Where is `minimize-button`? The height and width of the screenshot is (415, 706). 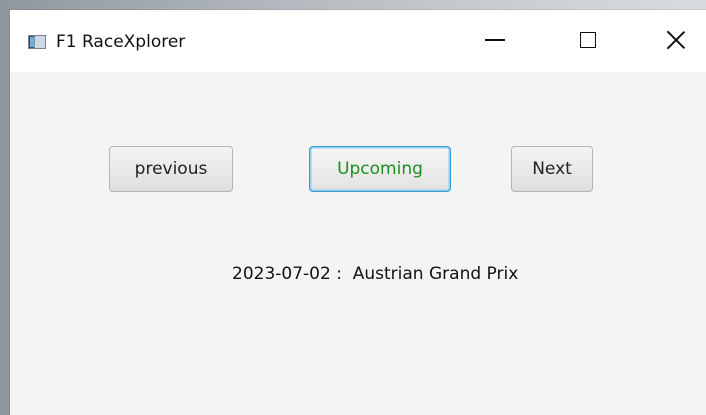
minimize-button is located at coordinates (495, 40).